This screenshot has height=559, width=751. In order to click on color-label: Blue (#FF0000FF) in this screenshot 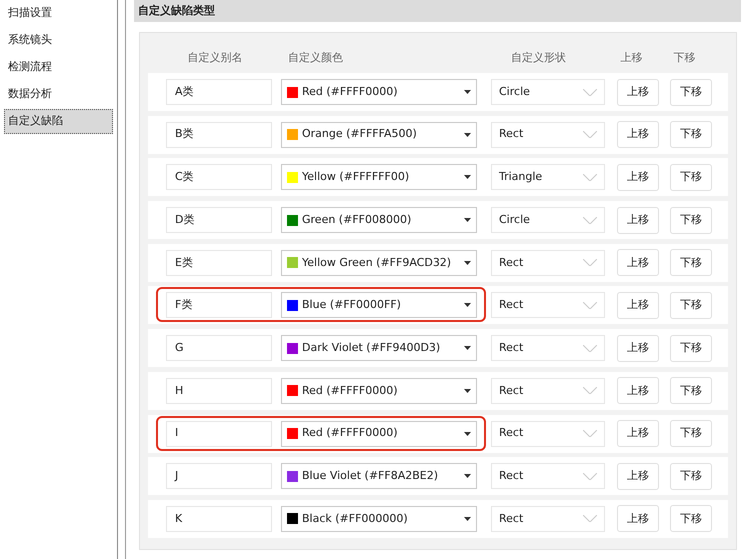, I will do `click(352, 305)`.